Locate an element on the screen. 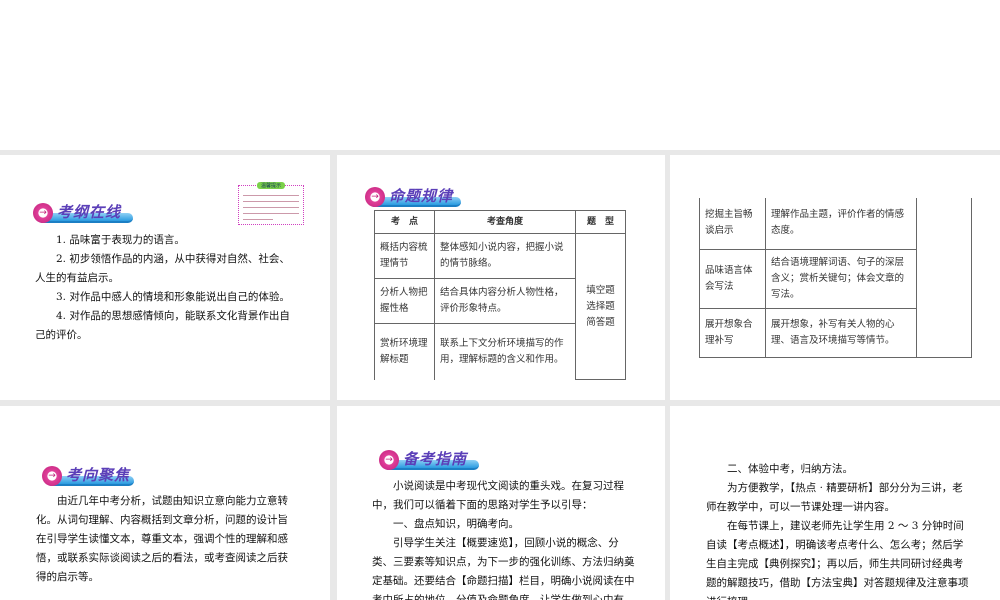 This screenshot has height=600, width=1000. section-header: → 备考指南 is located at coordinates (429, 460).